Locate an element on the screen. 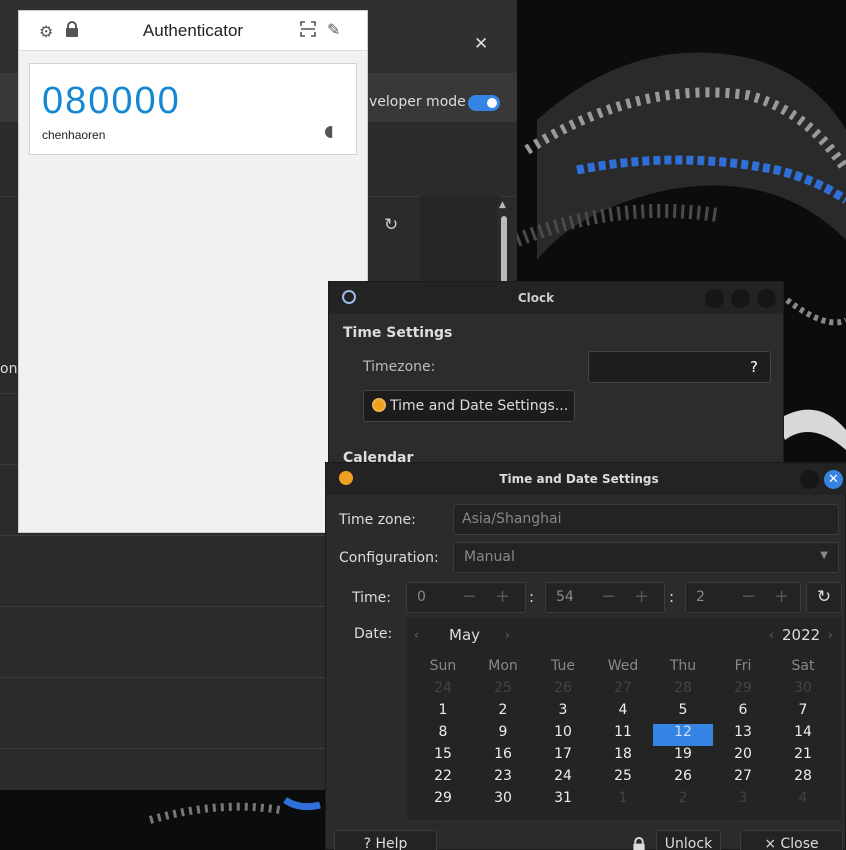 The height and width of the screenshot is (850, 846). account-name: chenhaoren is located at coordinates (74, 135).